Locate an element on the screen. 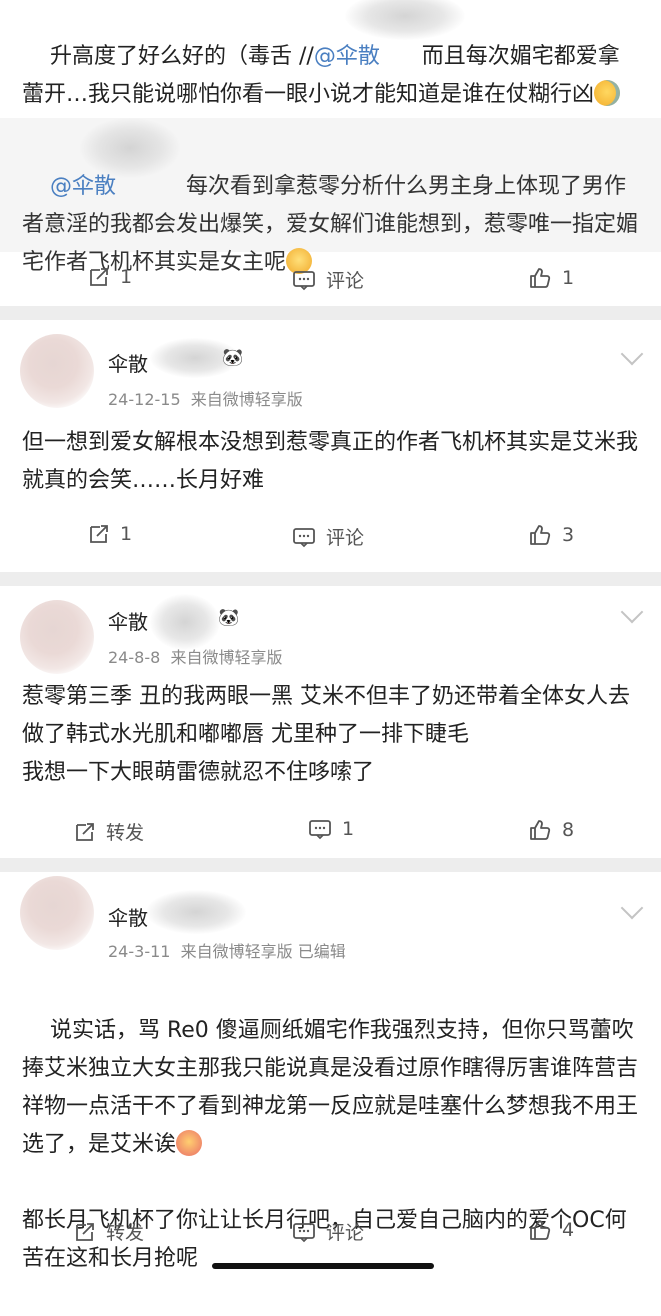 The width and height of the screenshot is (661, 1316). top-post-actions: 1 评论 1 is located at coordinates (330, 279).